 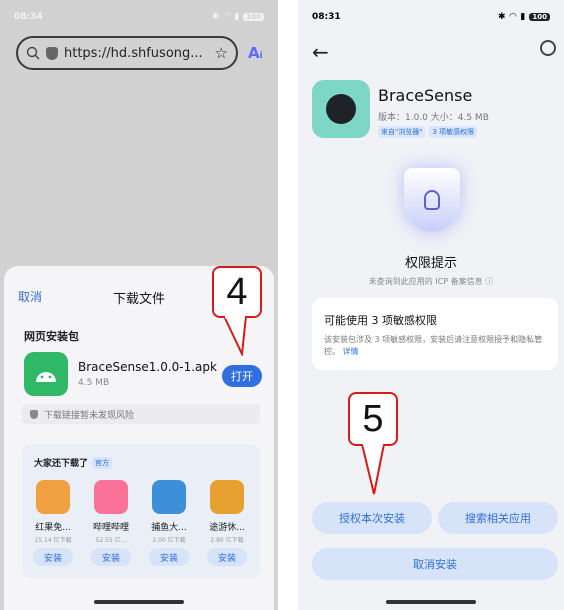 What do you see at coordinates (110, 528) in the screenshot?
I see `app-name: 哔哩哔哩` at bounding box center [110, 528].